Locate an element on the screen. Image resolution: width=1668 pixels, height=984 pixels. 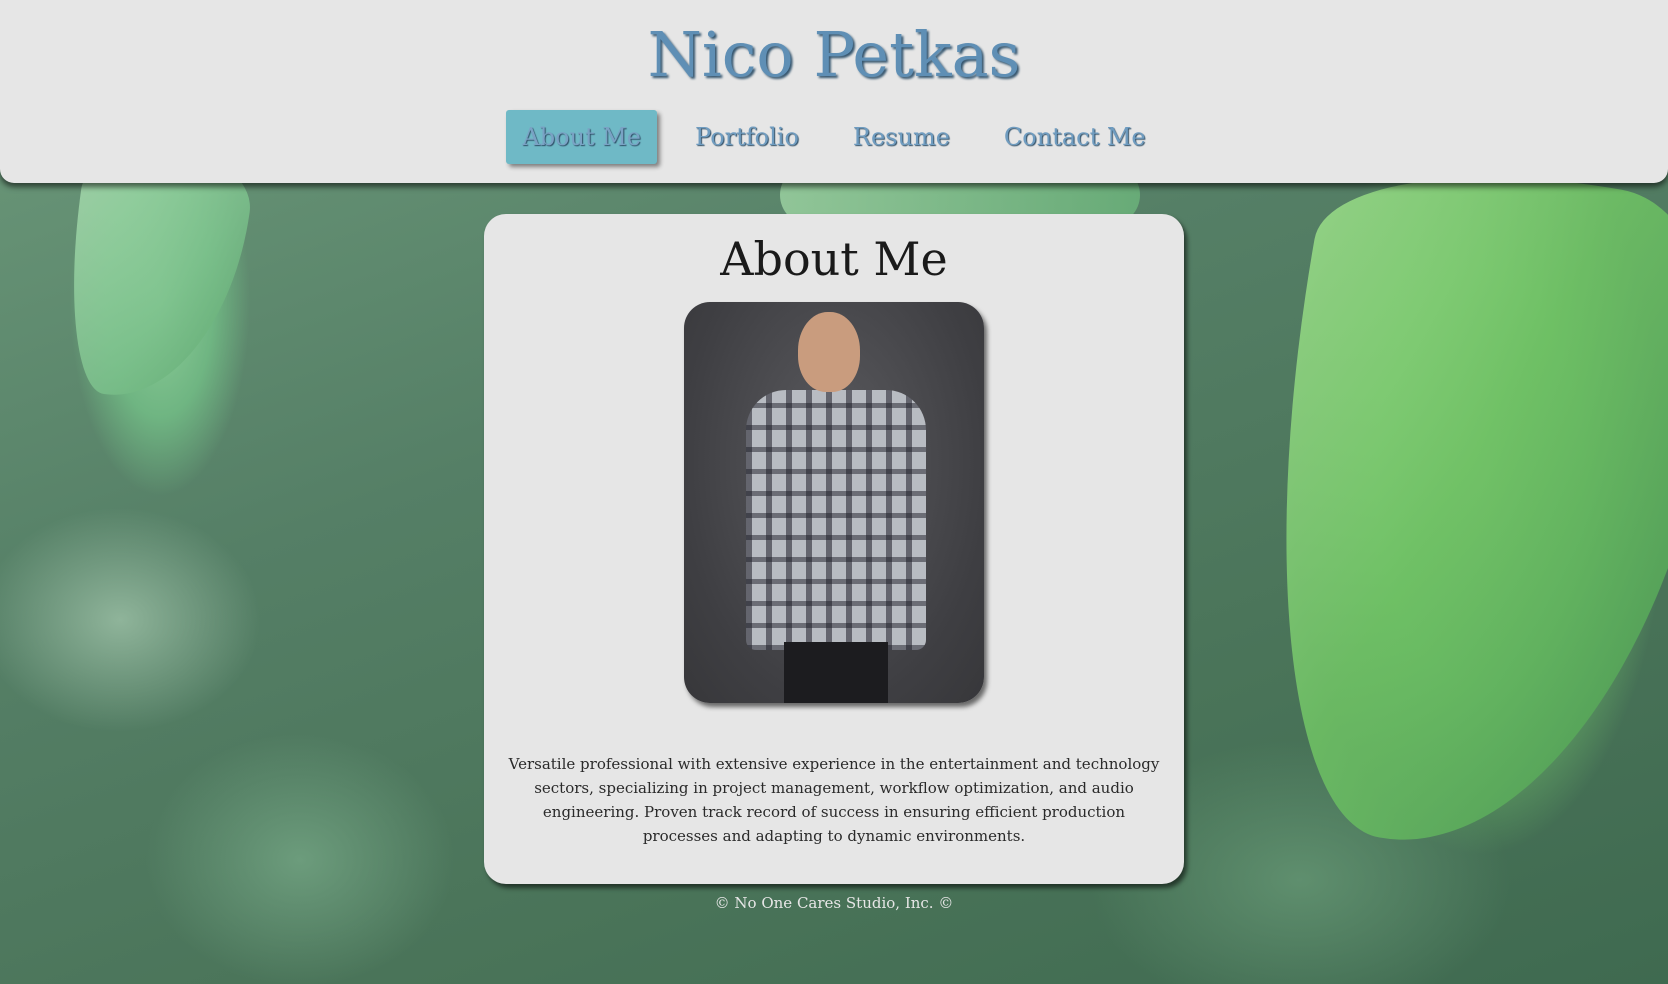
nav-item-portfolio: Portfolio is located at coordinates (747, 137).